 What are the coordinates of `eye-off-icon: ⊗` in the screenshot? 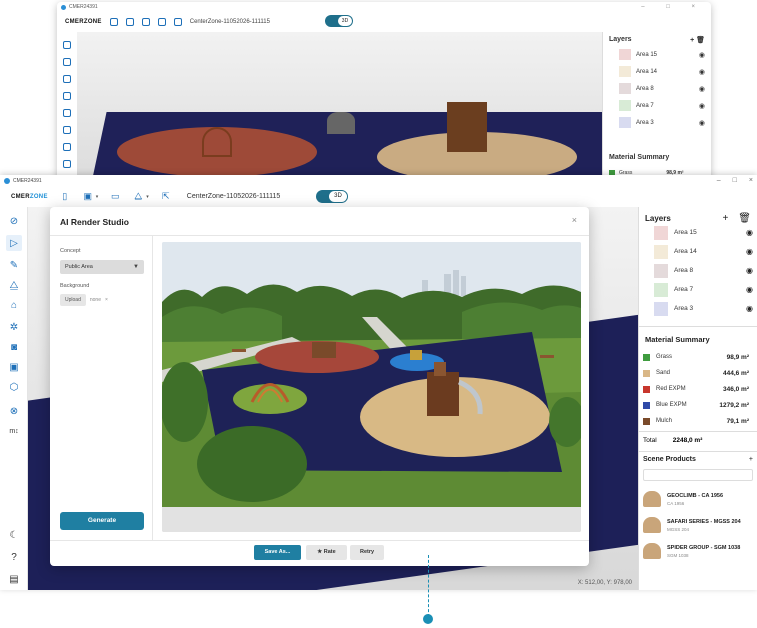 It's located at (14, 411).